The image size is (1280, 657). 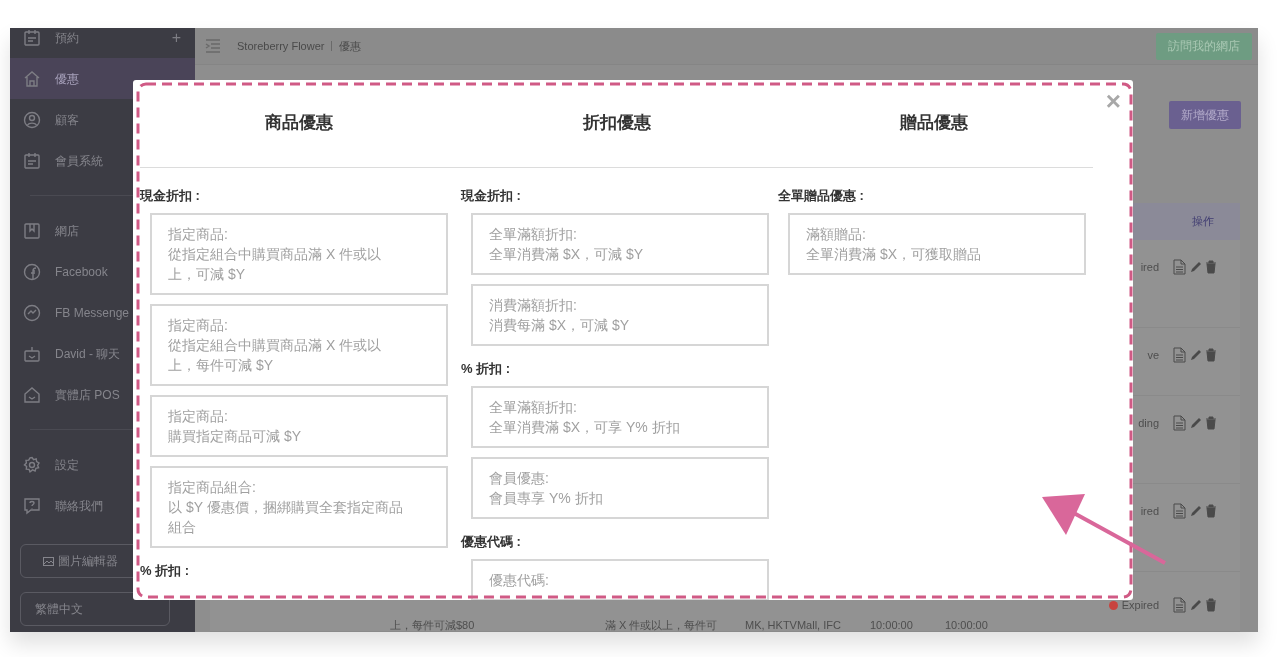 I want to click on column-title: 折扣優惠, so click(x=616, y=123).